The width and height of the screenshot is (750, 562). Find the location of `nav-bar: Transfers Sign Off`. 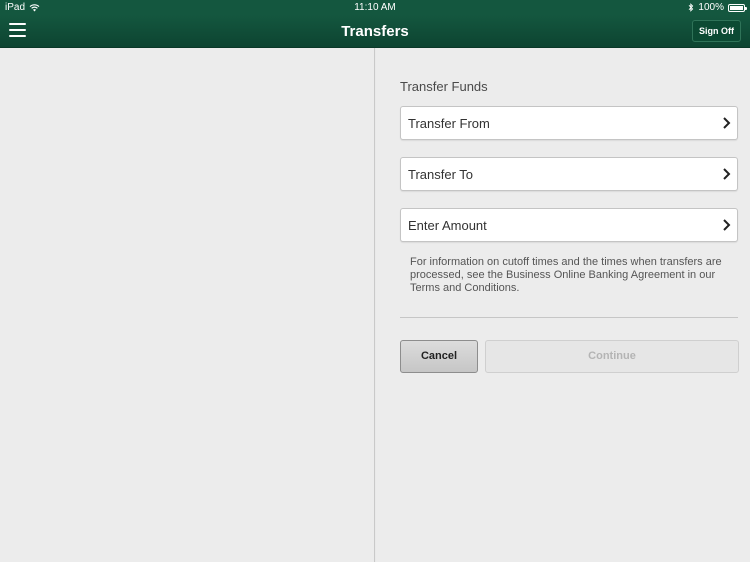

nav-bar: Transfers Sign Off is located at coordinates (375, 31).